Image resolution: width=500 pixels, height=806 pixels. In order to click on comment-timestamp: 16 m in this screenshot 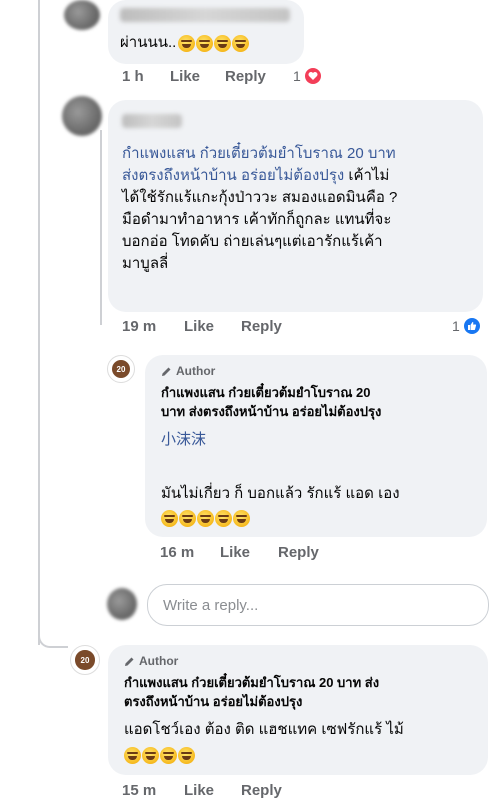, I will do `click(177, 552)`.